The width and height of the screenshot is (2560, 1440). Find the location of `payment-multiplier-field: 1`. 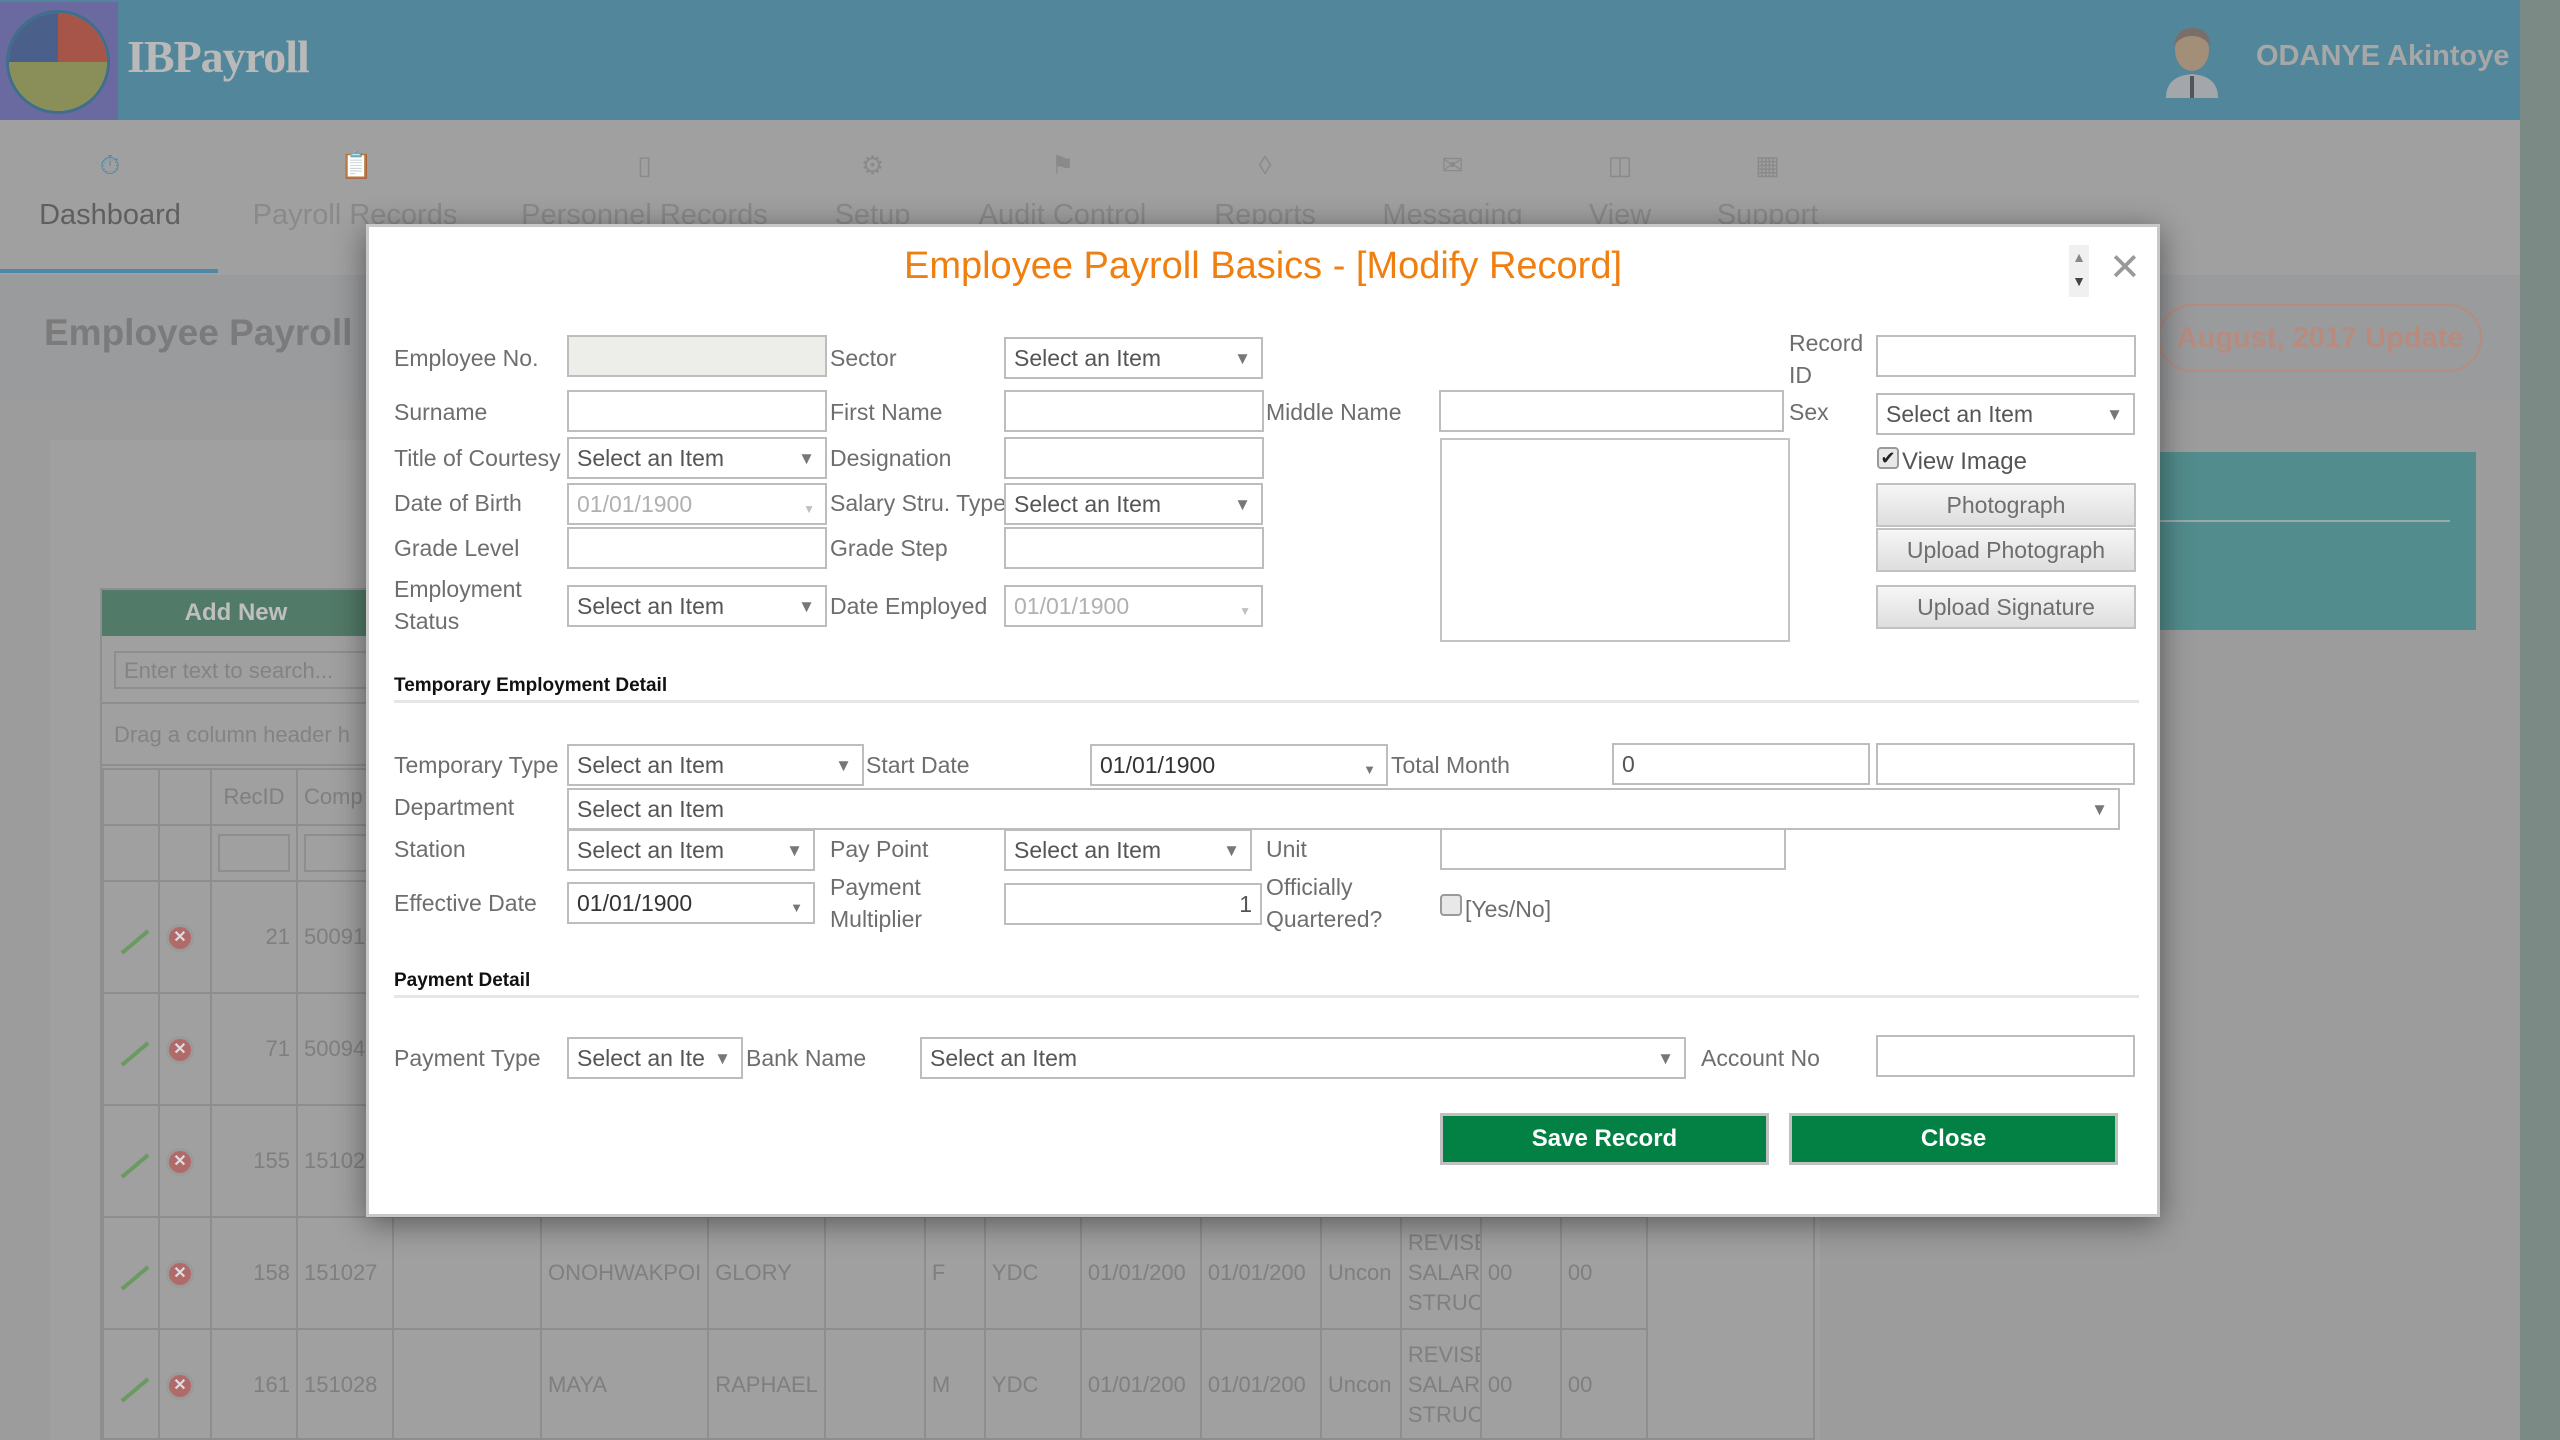

payment-multiplier-field: 1 is located at coordinates (1133, 904).